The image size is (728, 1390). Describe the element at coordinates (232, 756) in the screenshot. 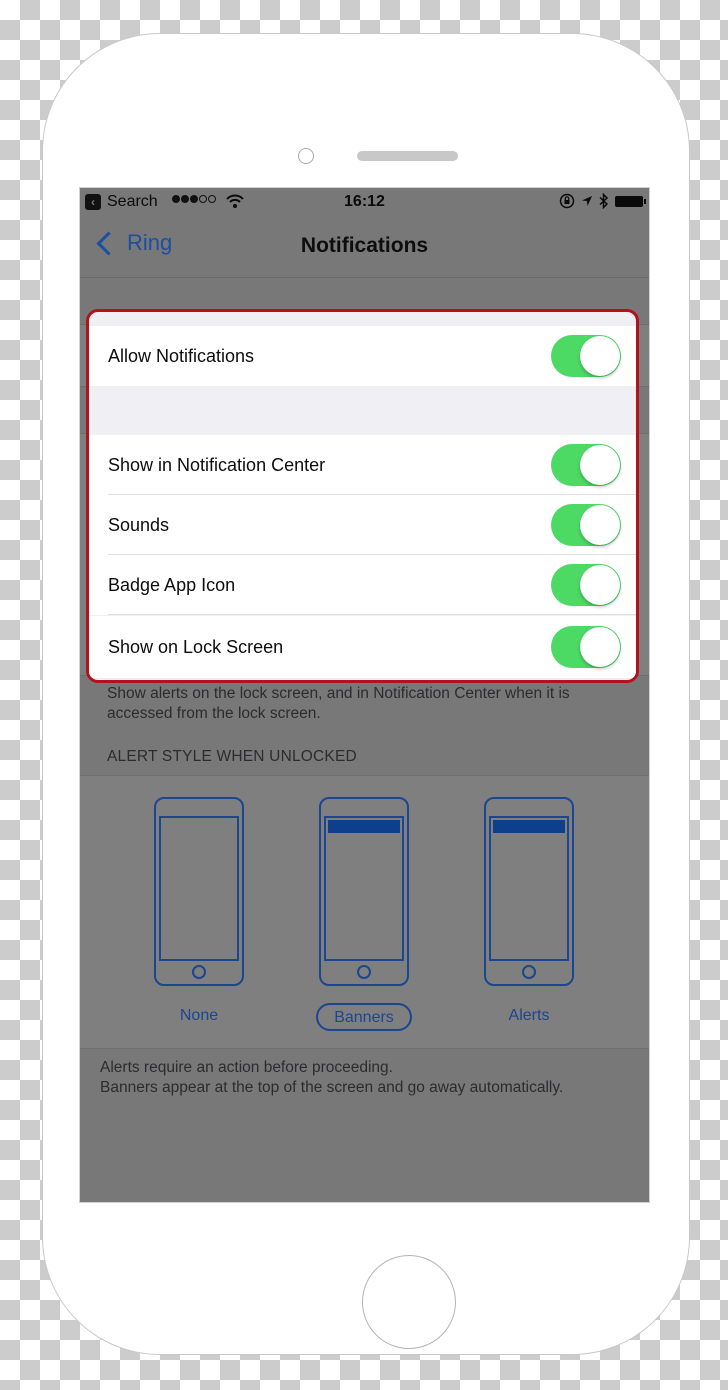

I see `alert-style-header: ALERT STYLE WHEN UNLOCKED` at that location.